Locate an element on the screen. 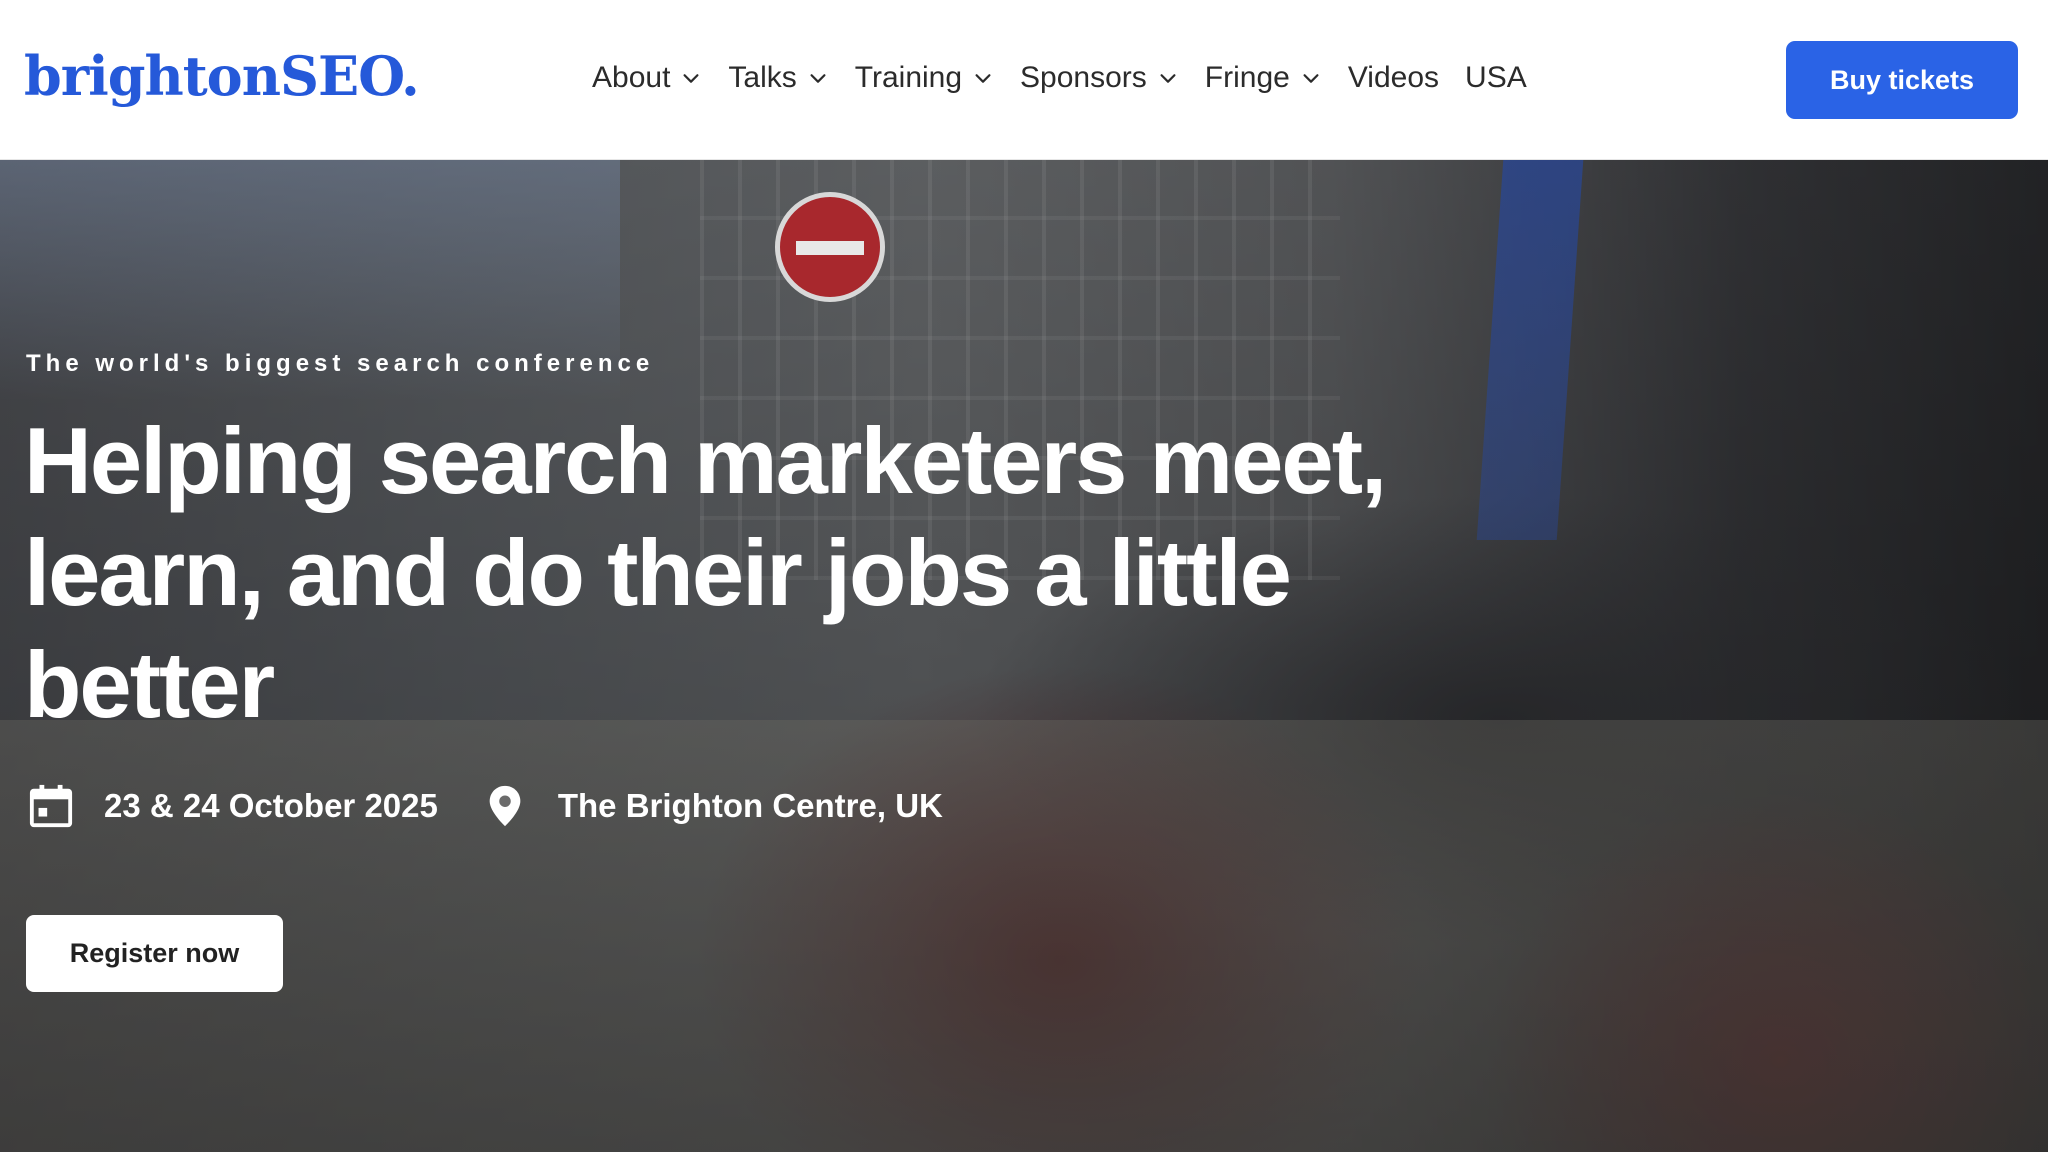 The height and width of the screenshot is (1152, 2048). nav-item-sponsors: Sponsors is located at coordinates (1099, 78).